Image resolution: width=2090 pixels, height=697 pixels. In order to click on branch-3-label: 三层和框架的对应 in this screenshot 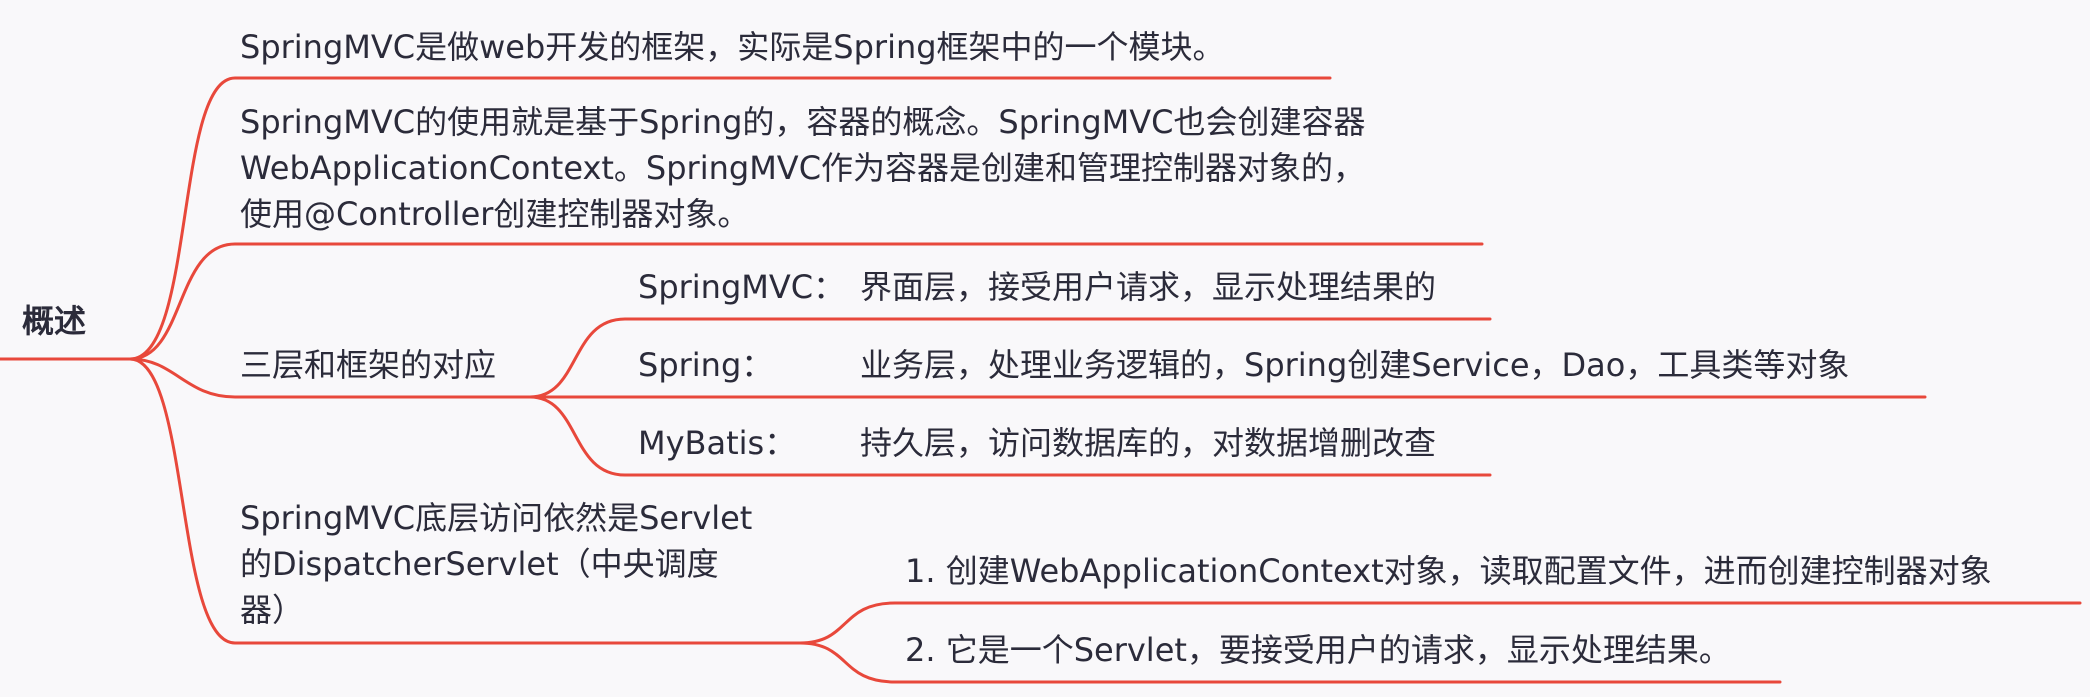, I will do `click(368, 365)`.